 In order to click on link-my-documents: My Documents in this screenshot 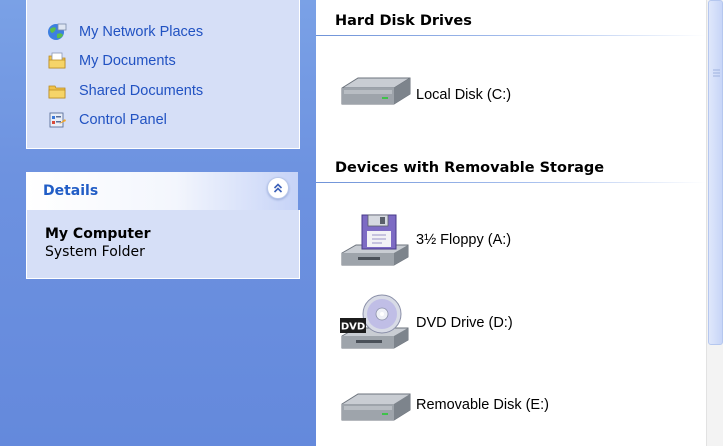, I will do `click(111, 61)`.